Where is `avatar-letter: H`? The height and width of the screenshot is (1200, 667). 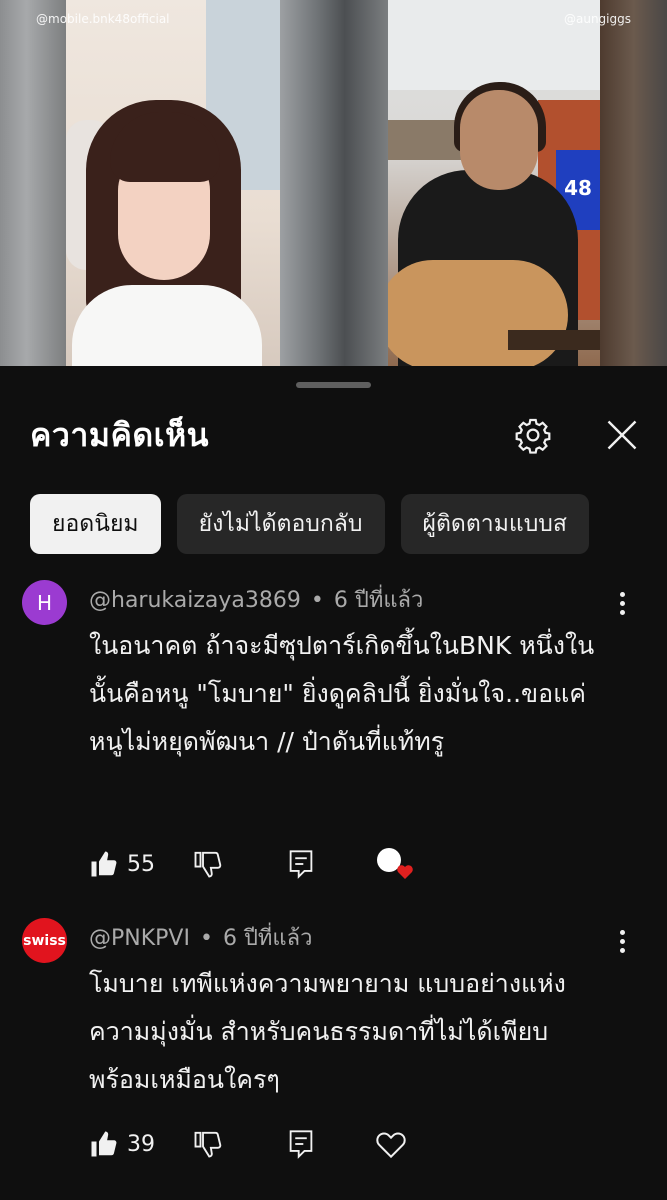
avatar-letter: H is located at coordinates (44, 602).